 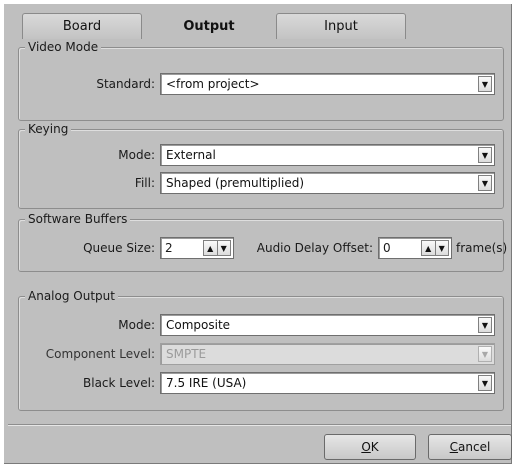 What do you see at coordinates (136, 155) in the screenshot?
I see `keying-mode-label: Mode:` at bounding box center [136, 155].